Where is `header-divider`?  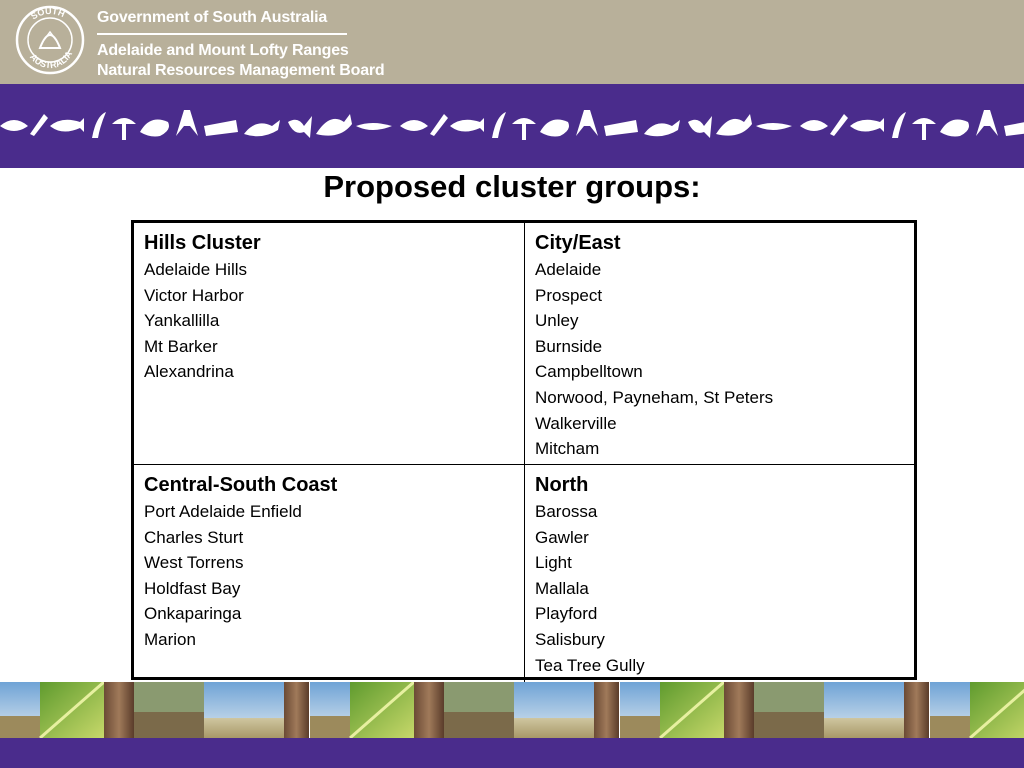
header-divider is located at coordinates (222, 34).